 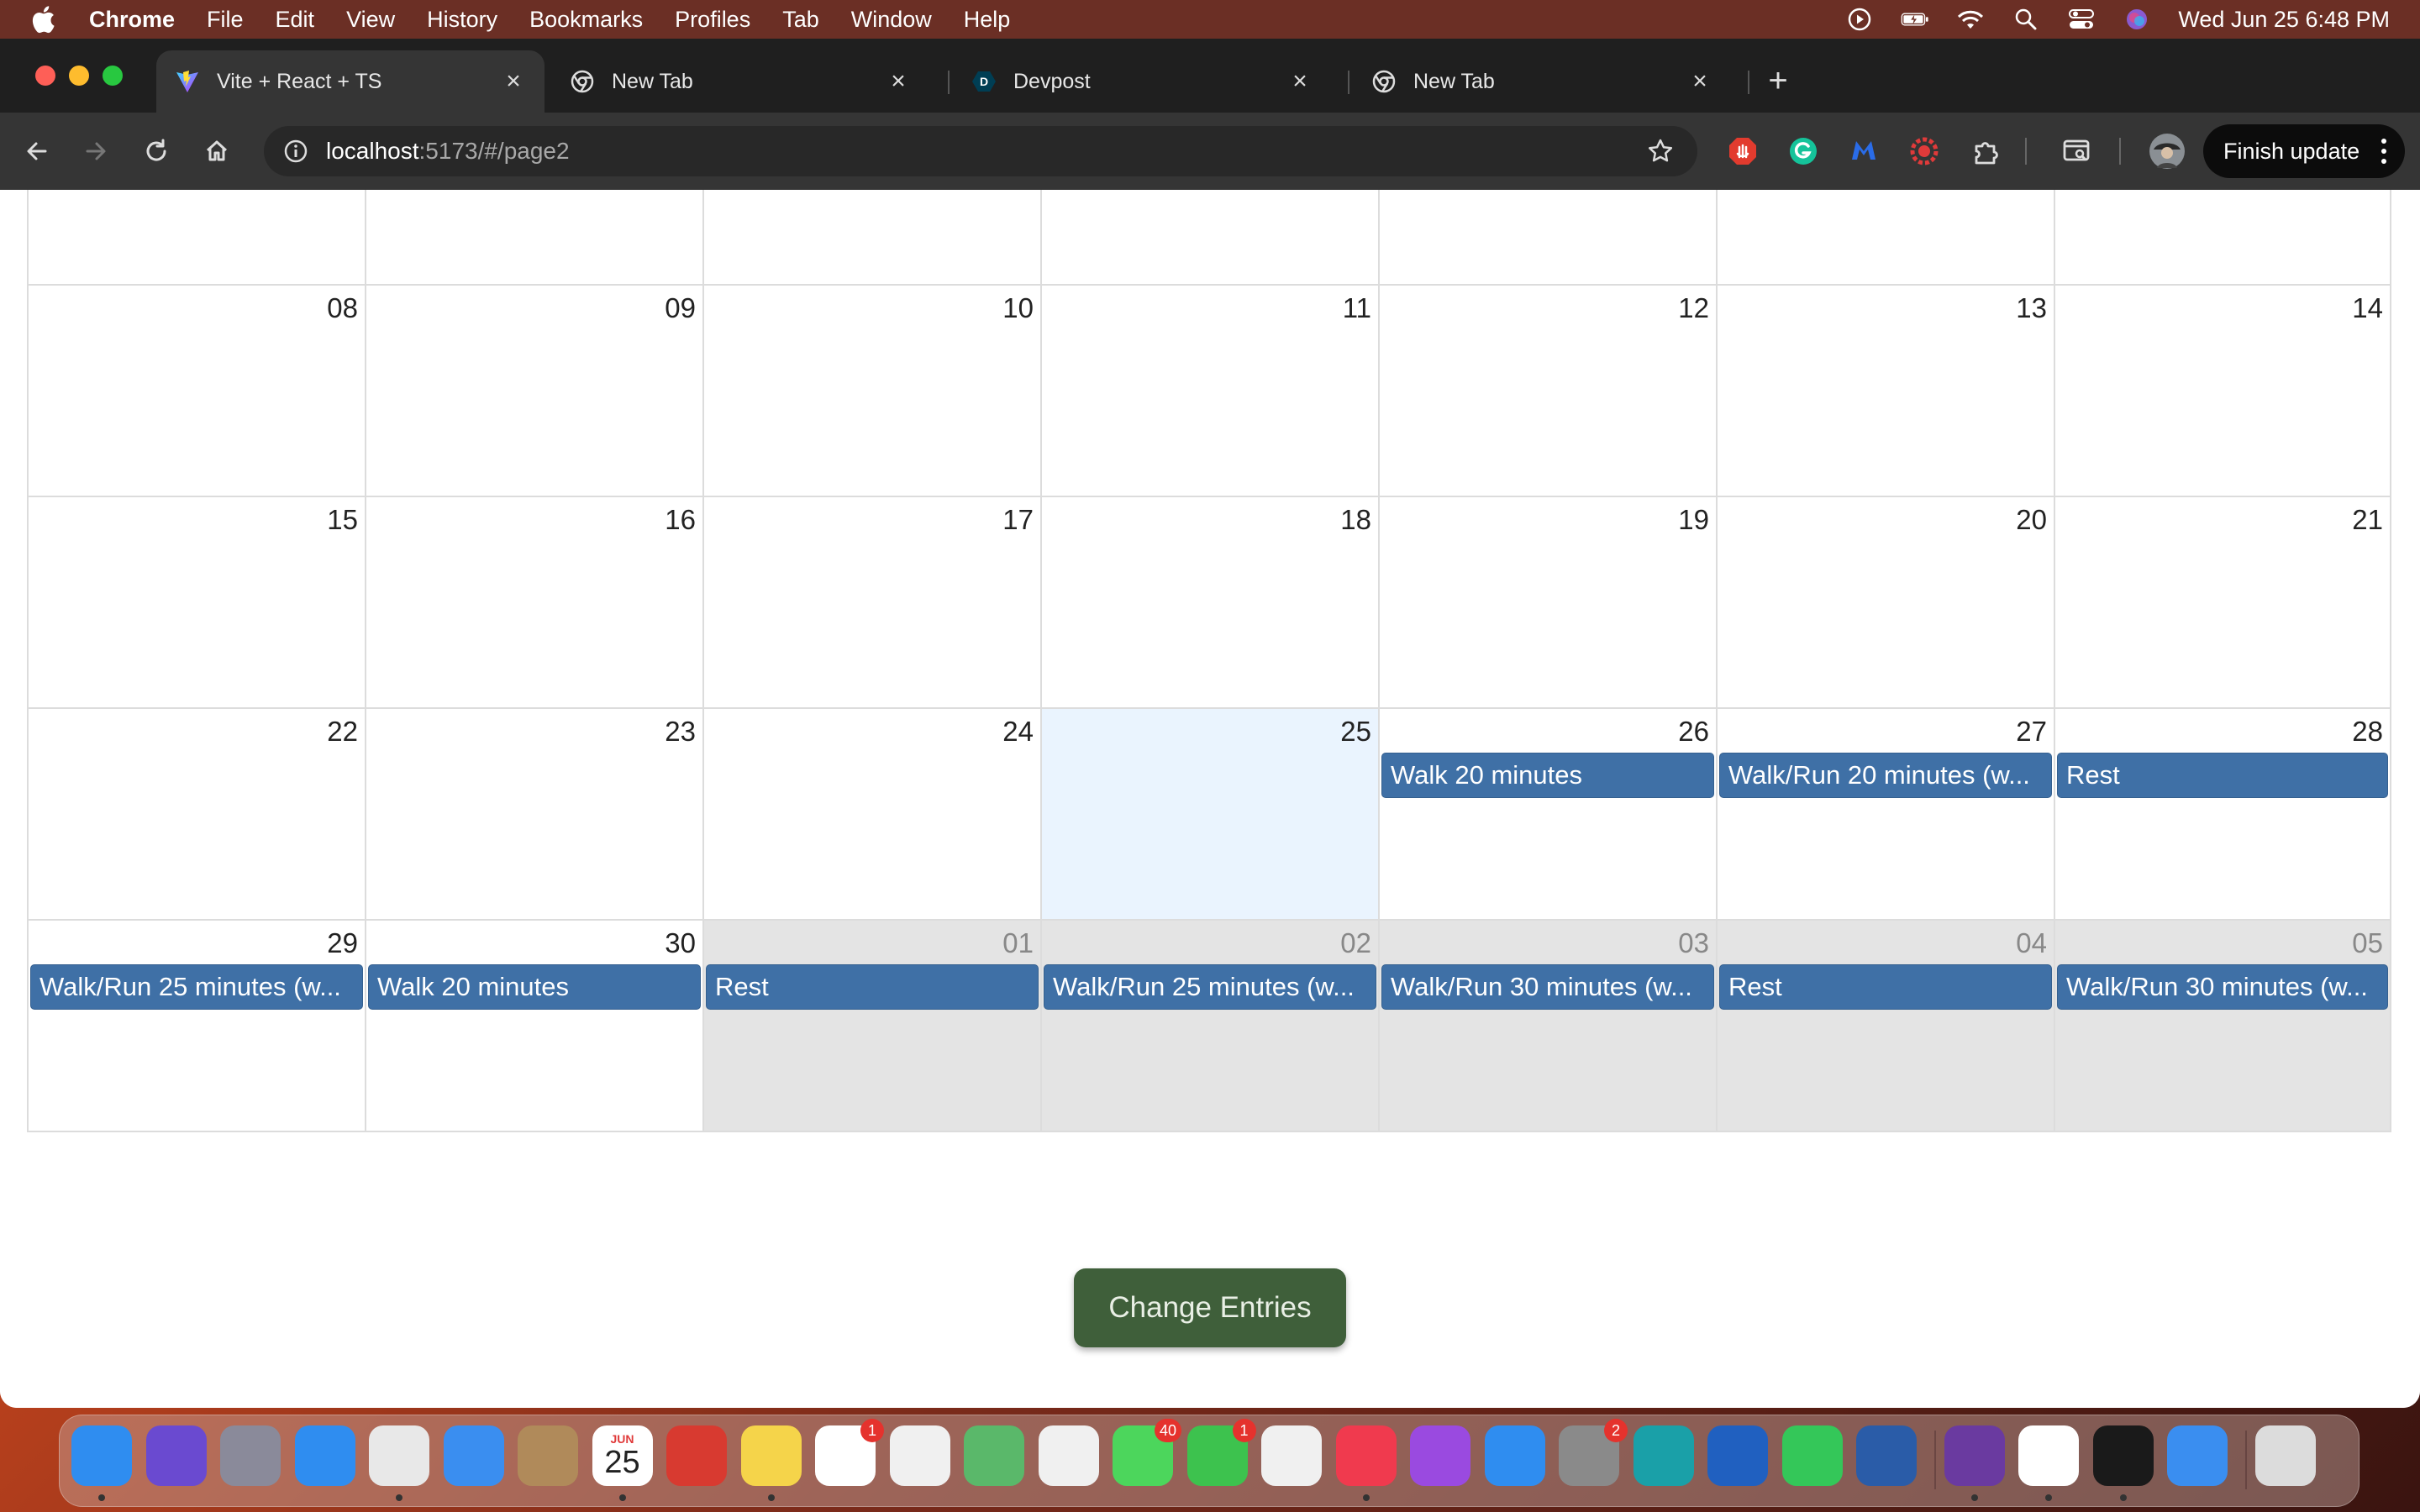 I want to click on menu-help: Help, so click(x=988, y=20).